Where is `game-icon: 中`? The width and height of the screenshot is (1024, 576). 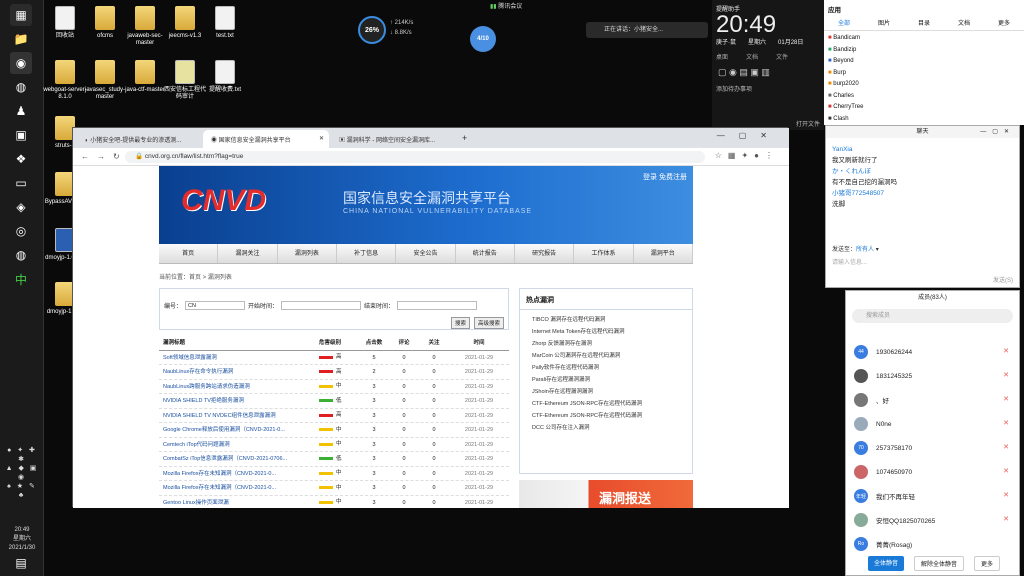 game-icon: 中 is located at coordinates (21, 279).